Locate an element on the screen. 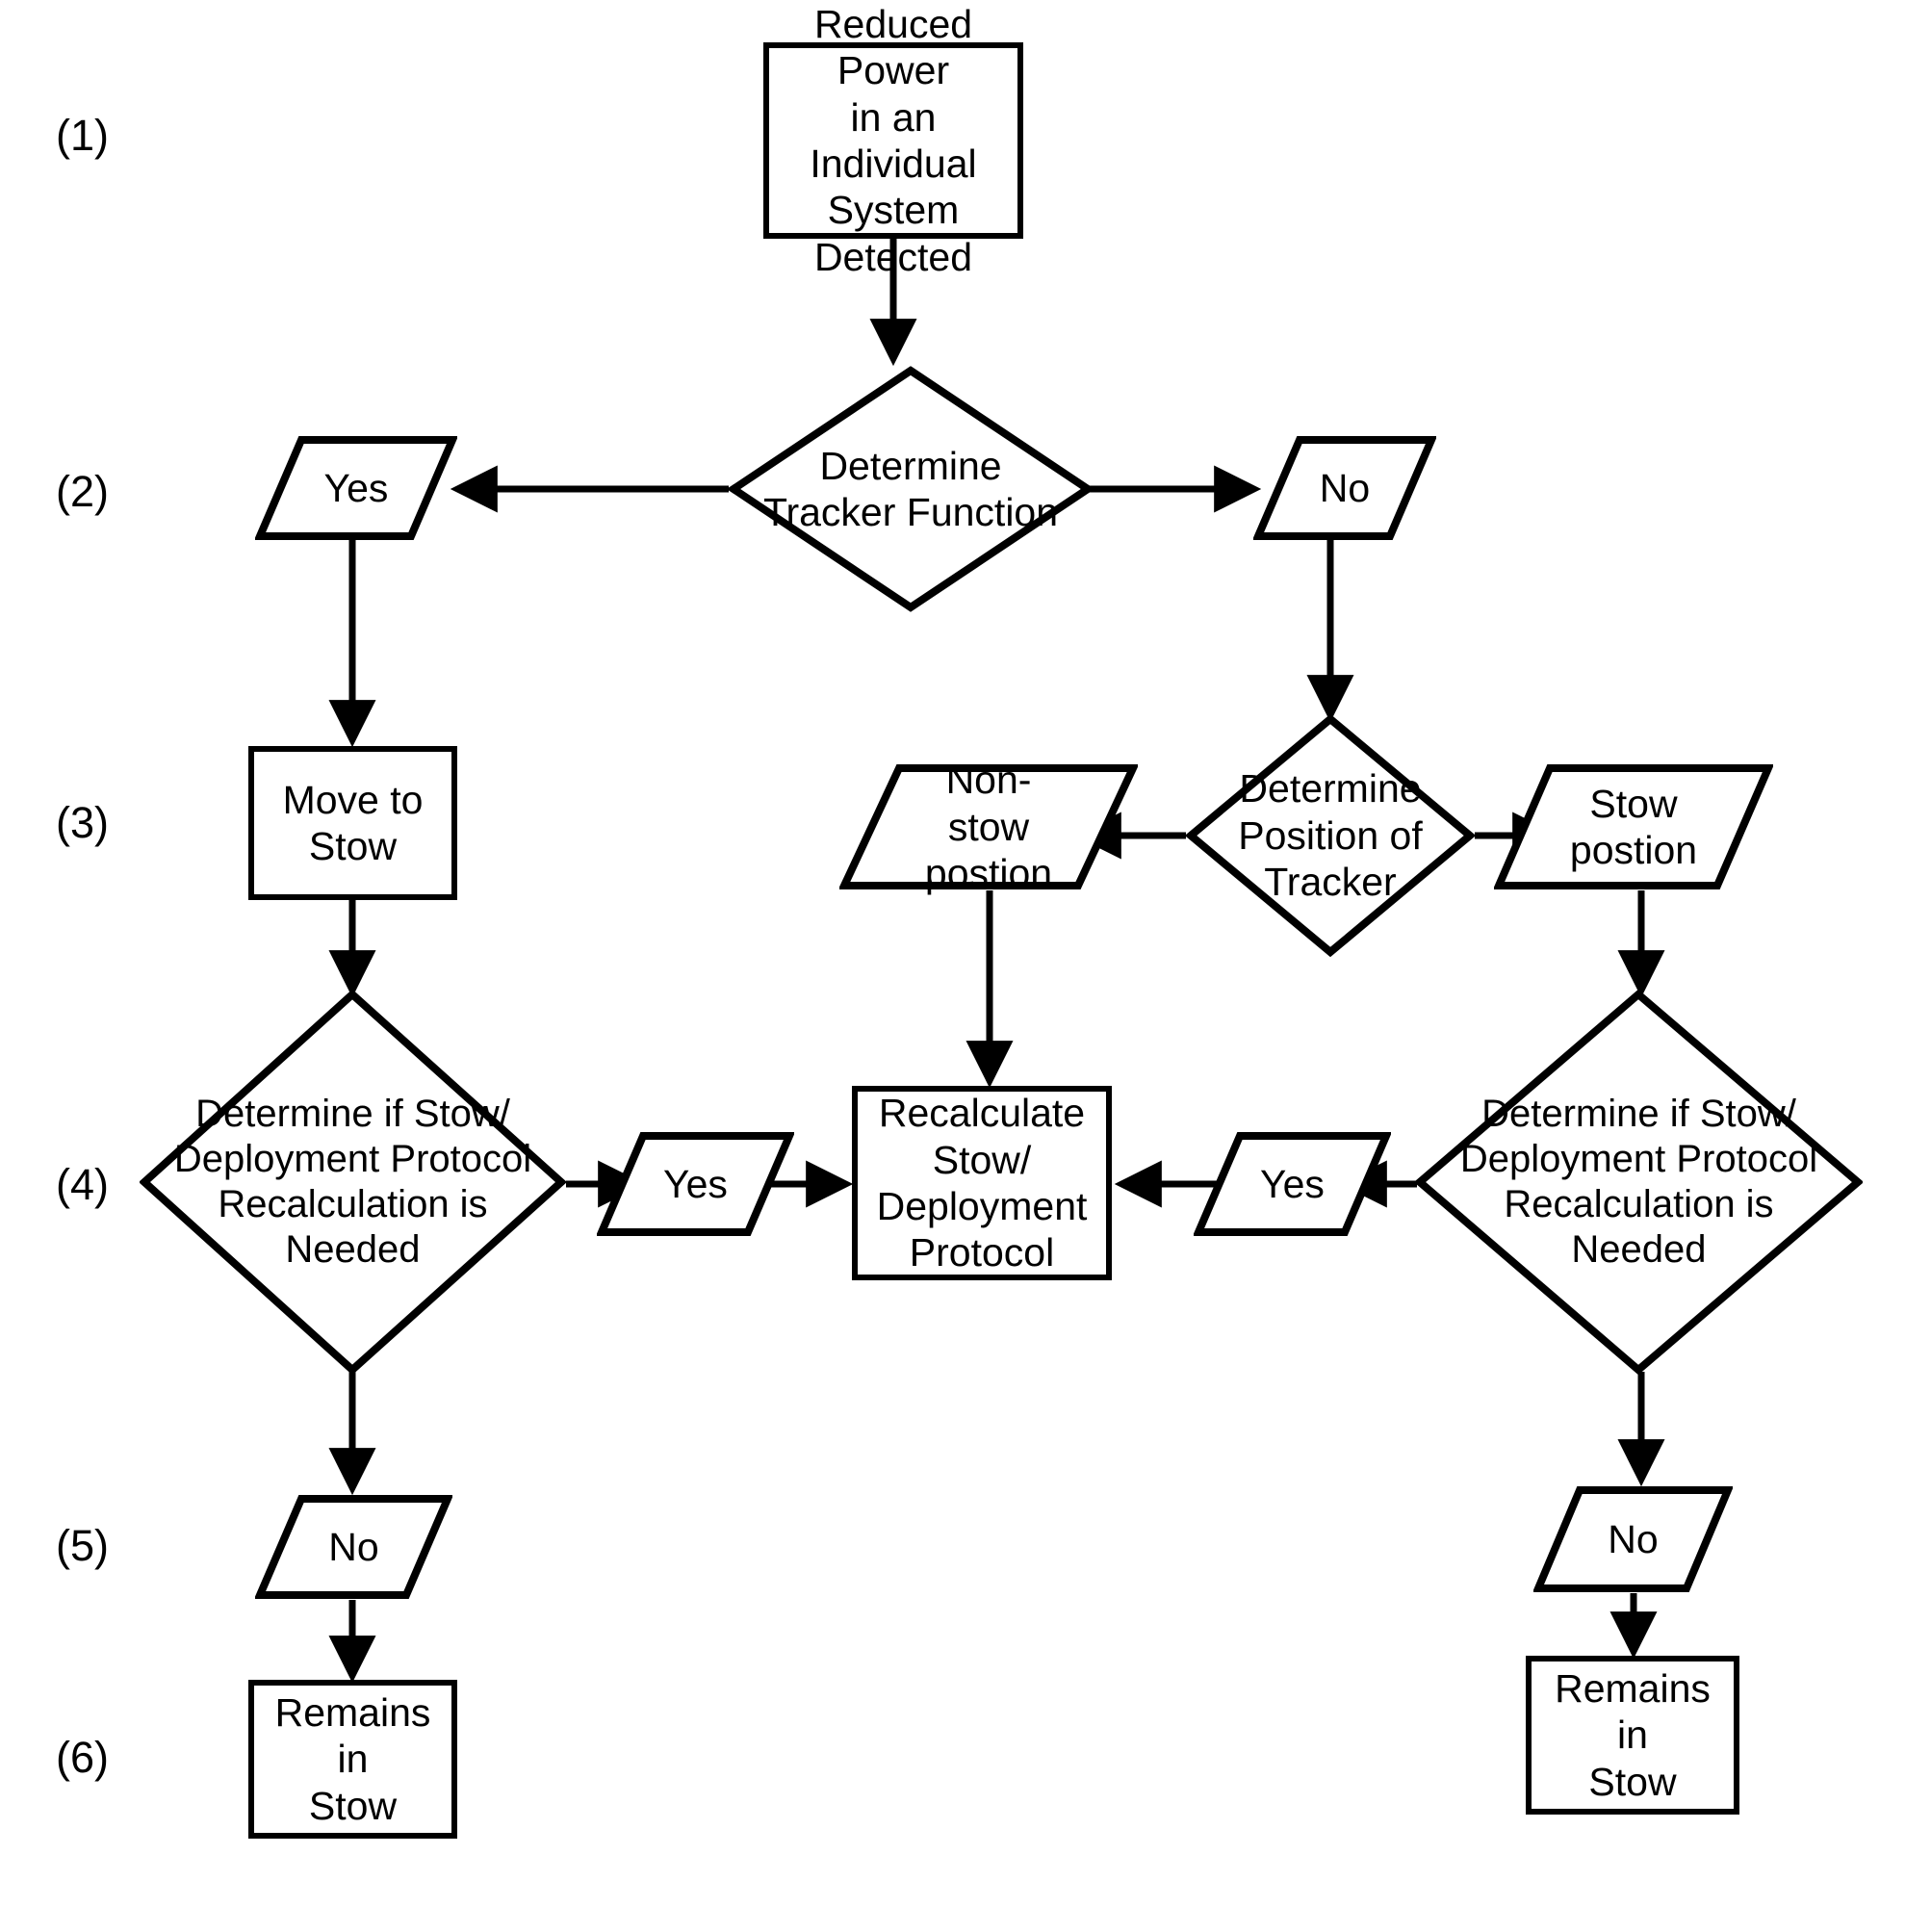 The width and height of the screenshot is (1931, 1932). node-remains-in-stow-right: Remains in Stow is located at coordinates (1632, 1736).